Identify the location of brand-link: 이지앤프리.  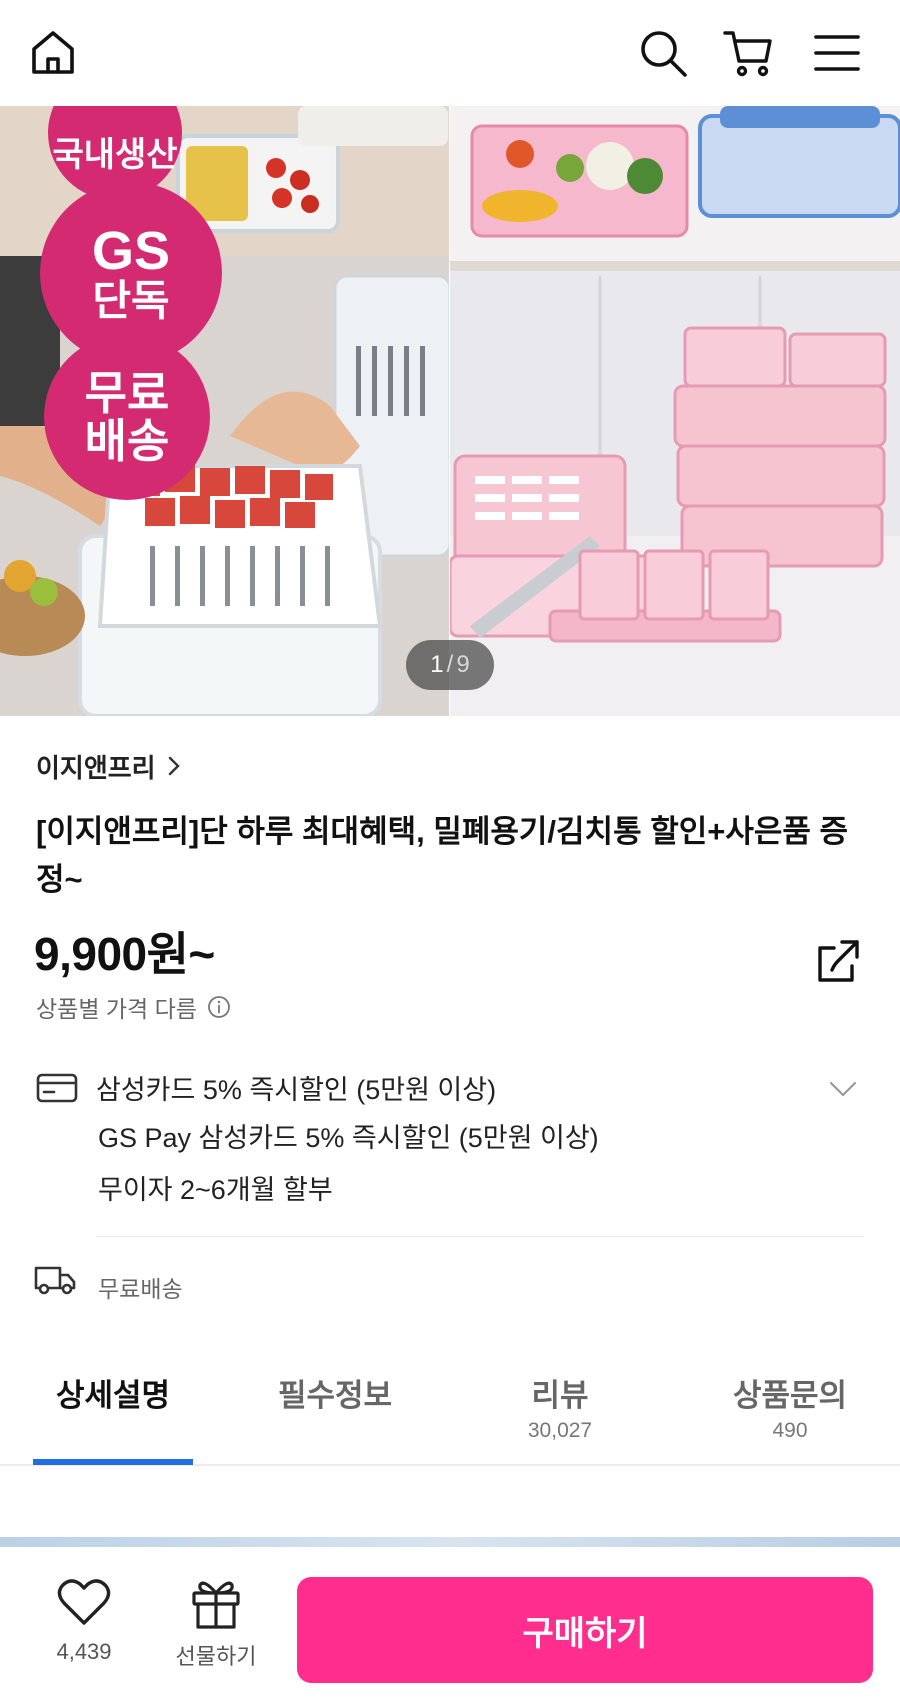
(109, 766).